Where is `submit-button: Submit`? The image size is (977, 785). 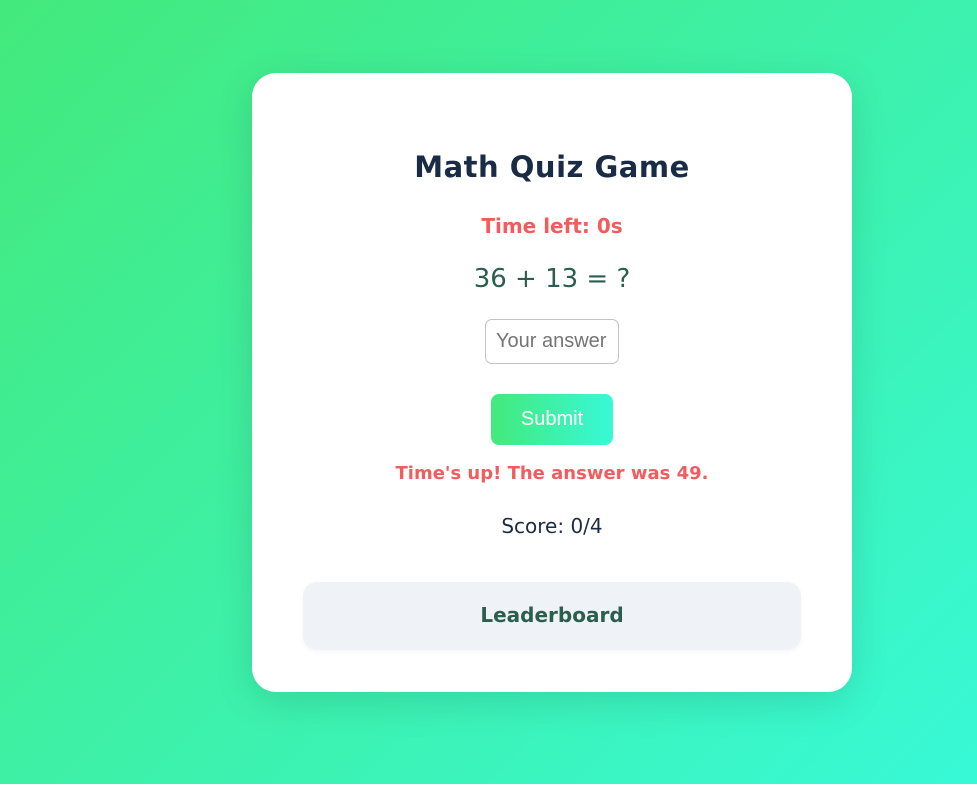 submit-button: Submit is located at coordinates (552, 419).